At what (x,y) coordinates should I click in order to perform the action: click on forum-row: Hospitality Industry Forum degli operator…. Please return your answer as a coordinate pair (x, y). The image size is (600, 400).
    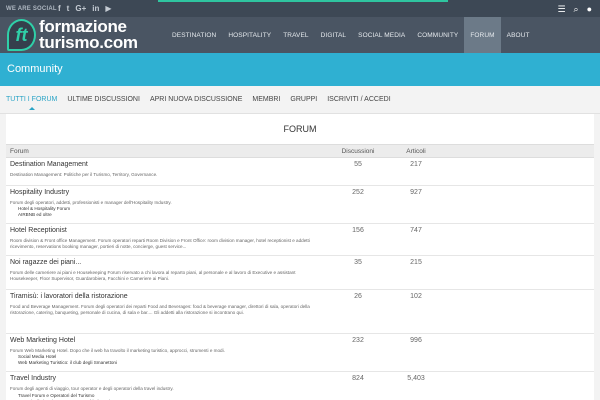
    Looking at the image, I should click on (300, 205).